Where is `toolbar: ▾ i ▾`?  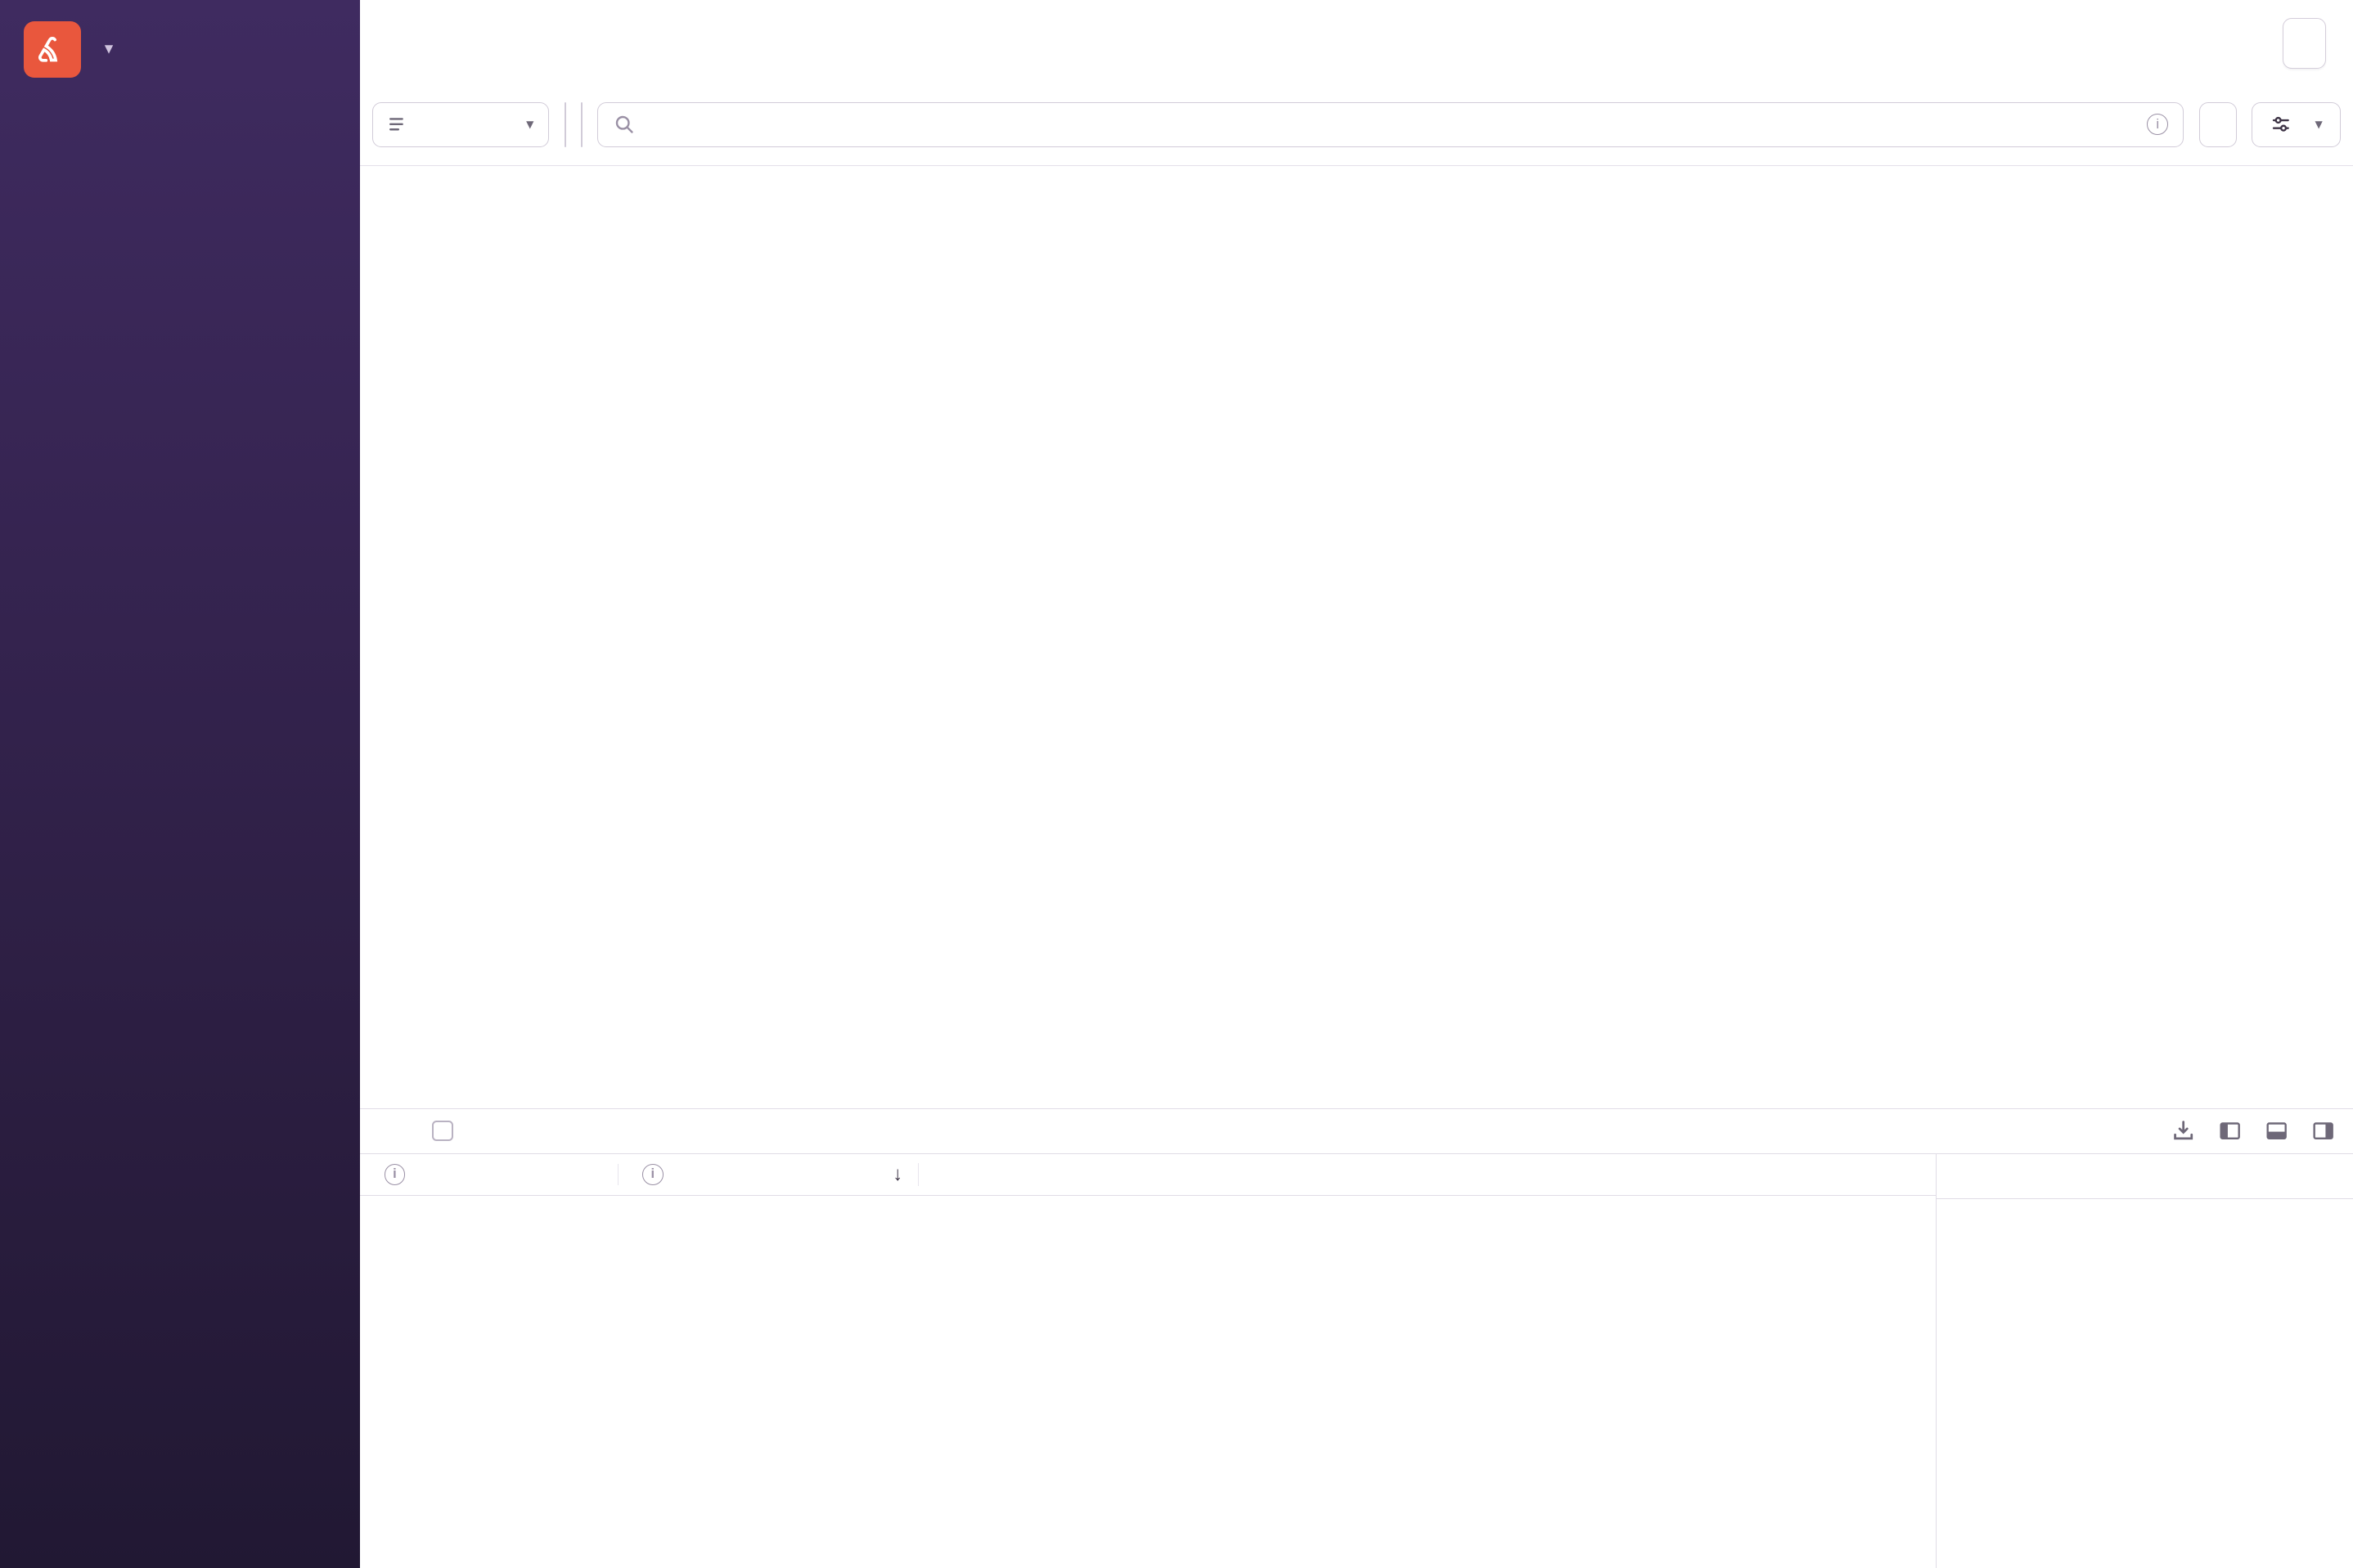
toolbar: ▾ i ▾ is located at coordinates (1357, 126).